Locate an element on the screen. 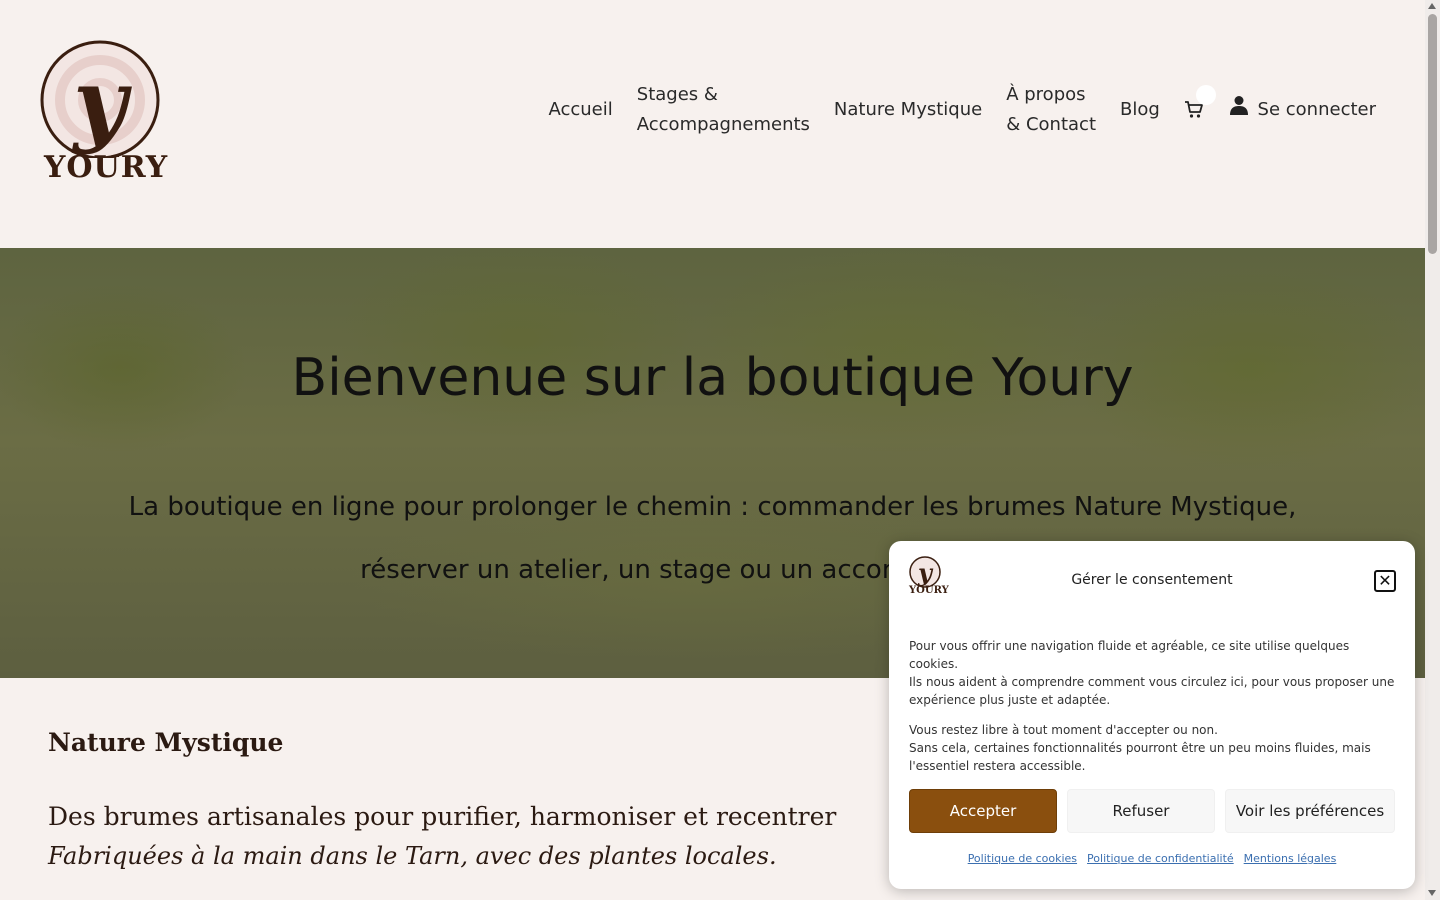 The width and height of the screenshot is (1440, 900). close-button: ✕ is located at coordinates (1385, 581).